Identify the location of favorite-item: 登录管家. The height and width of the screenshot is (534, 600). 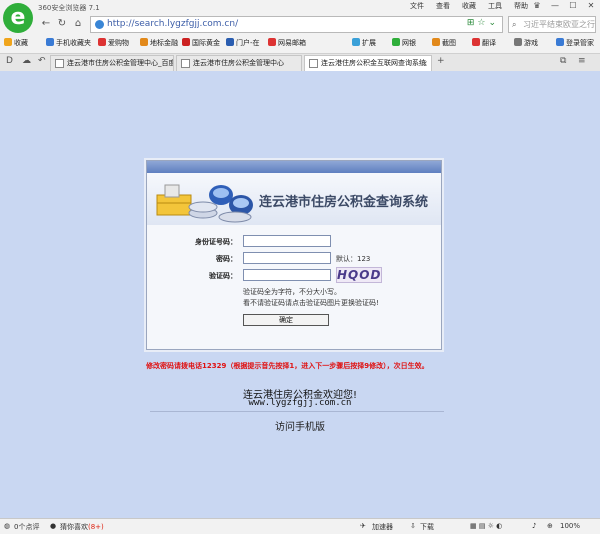
(575, 43).